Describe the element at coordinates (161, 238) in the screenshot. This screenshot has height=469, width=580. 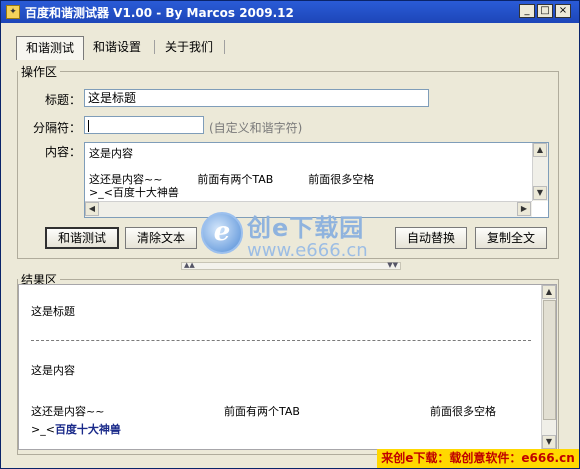
I see `clear-text-button: 清除文本` at that location.